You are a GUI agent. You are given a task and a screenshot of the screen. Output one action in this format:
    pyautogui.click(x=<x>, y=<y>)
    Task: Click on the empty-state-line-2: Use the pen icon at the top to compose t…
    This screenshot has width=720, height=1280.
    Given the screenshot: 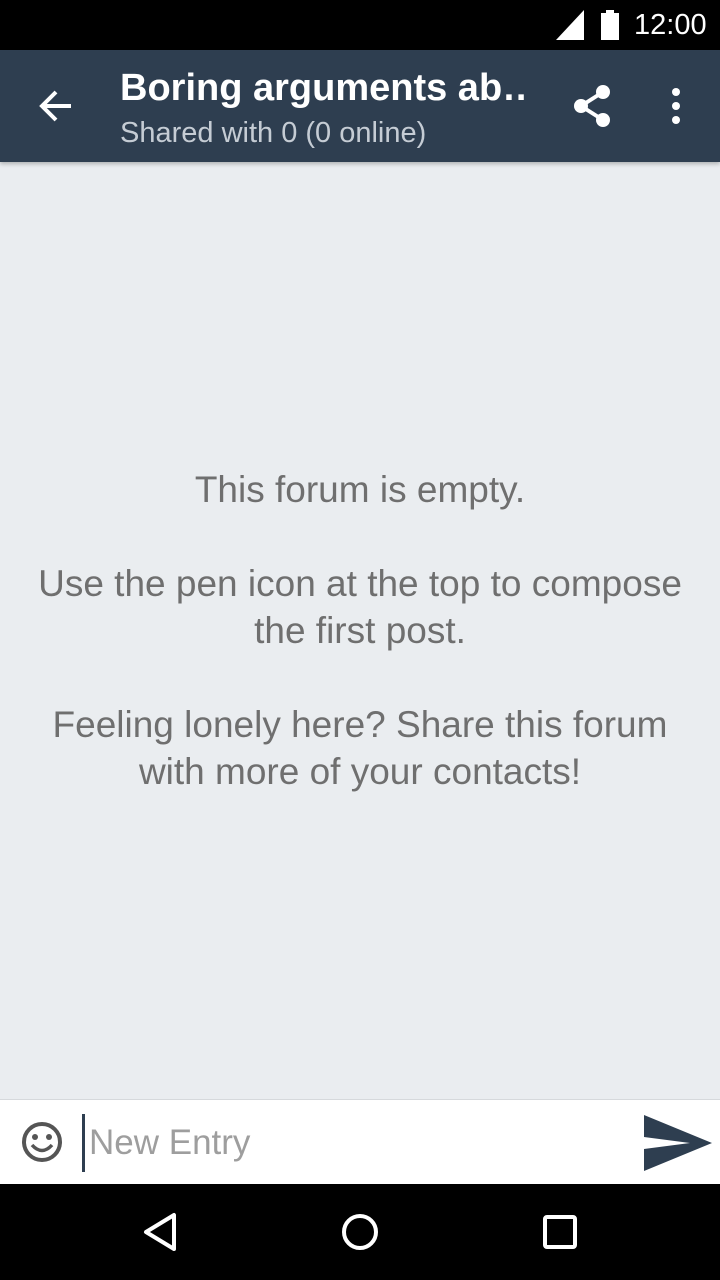 What is the action you would take?
    pyautogui.click(x=360, y=607)
    